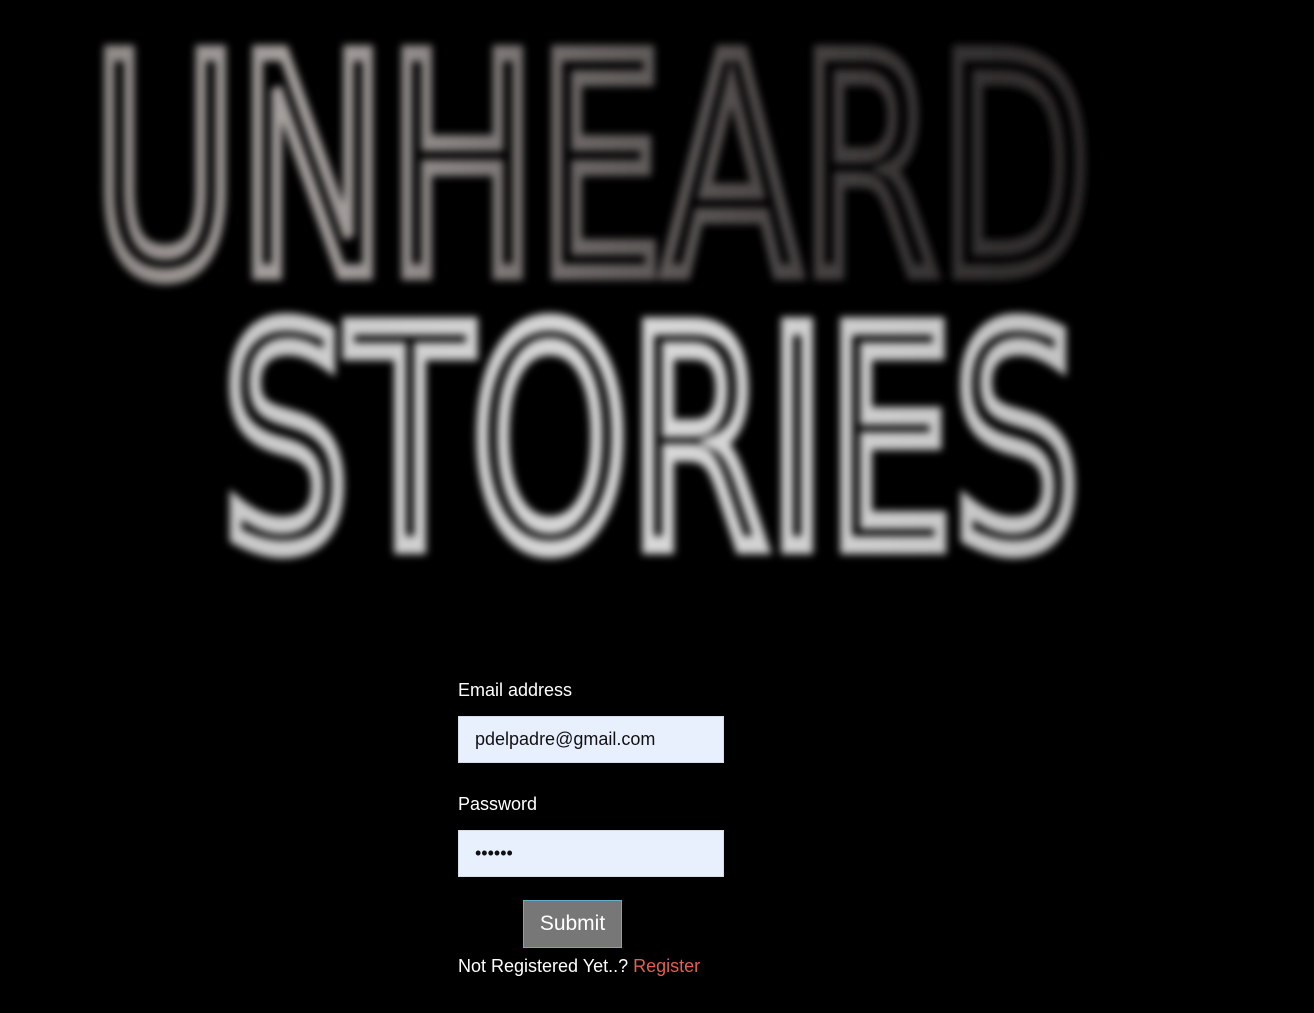  I want to click on password-field, so click(591, 853).